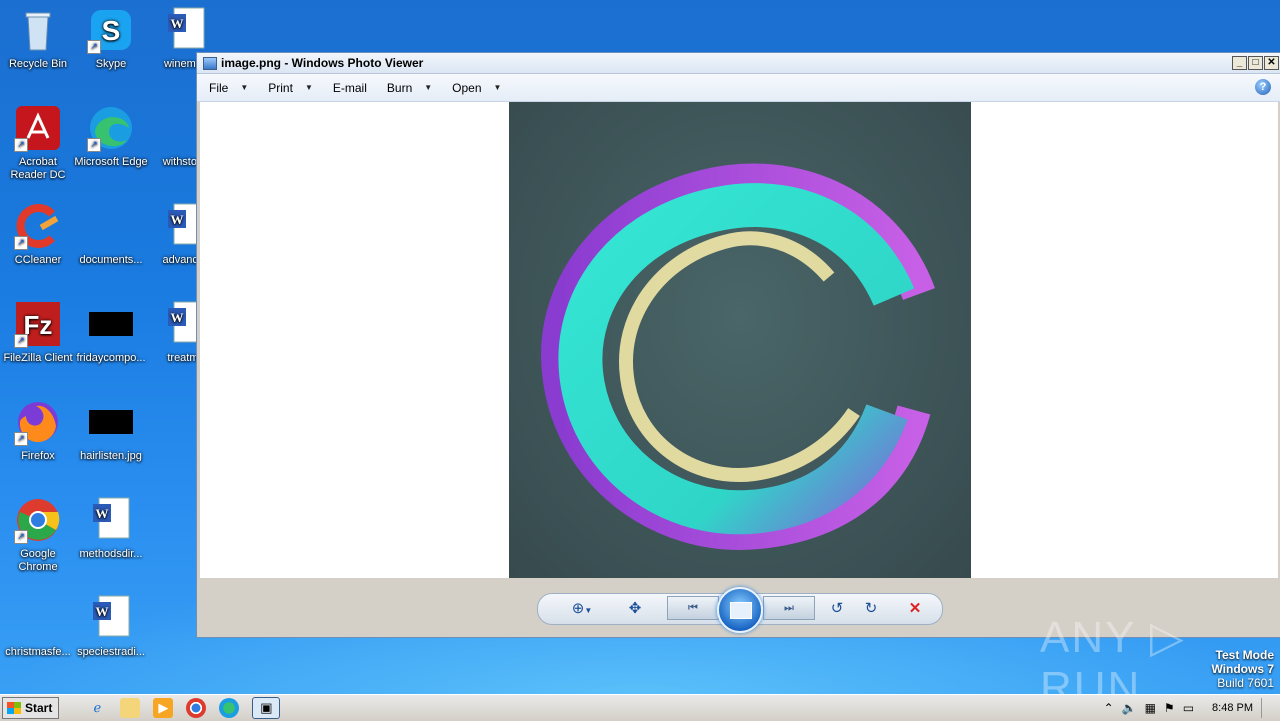 The image size is (1280, 721). I want to click on chrome-icon: ↗, so click(38, 520).